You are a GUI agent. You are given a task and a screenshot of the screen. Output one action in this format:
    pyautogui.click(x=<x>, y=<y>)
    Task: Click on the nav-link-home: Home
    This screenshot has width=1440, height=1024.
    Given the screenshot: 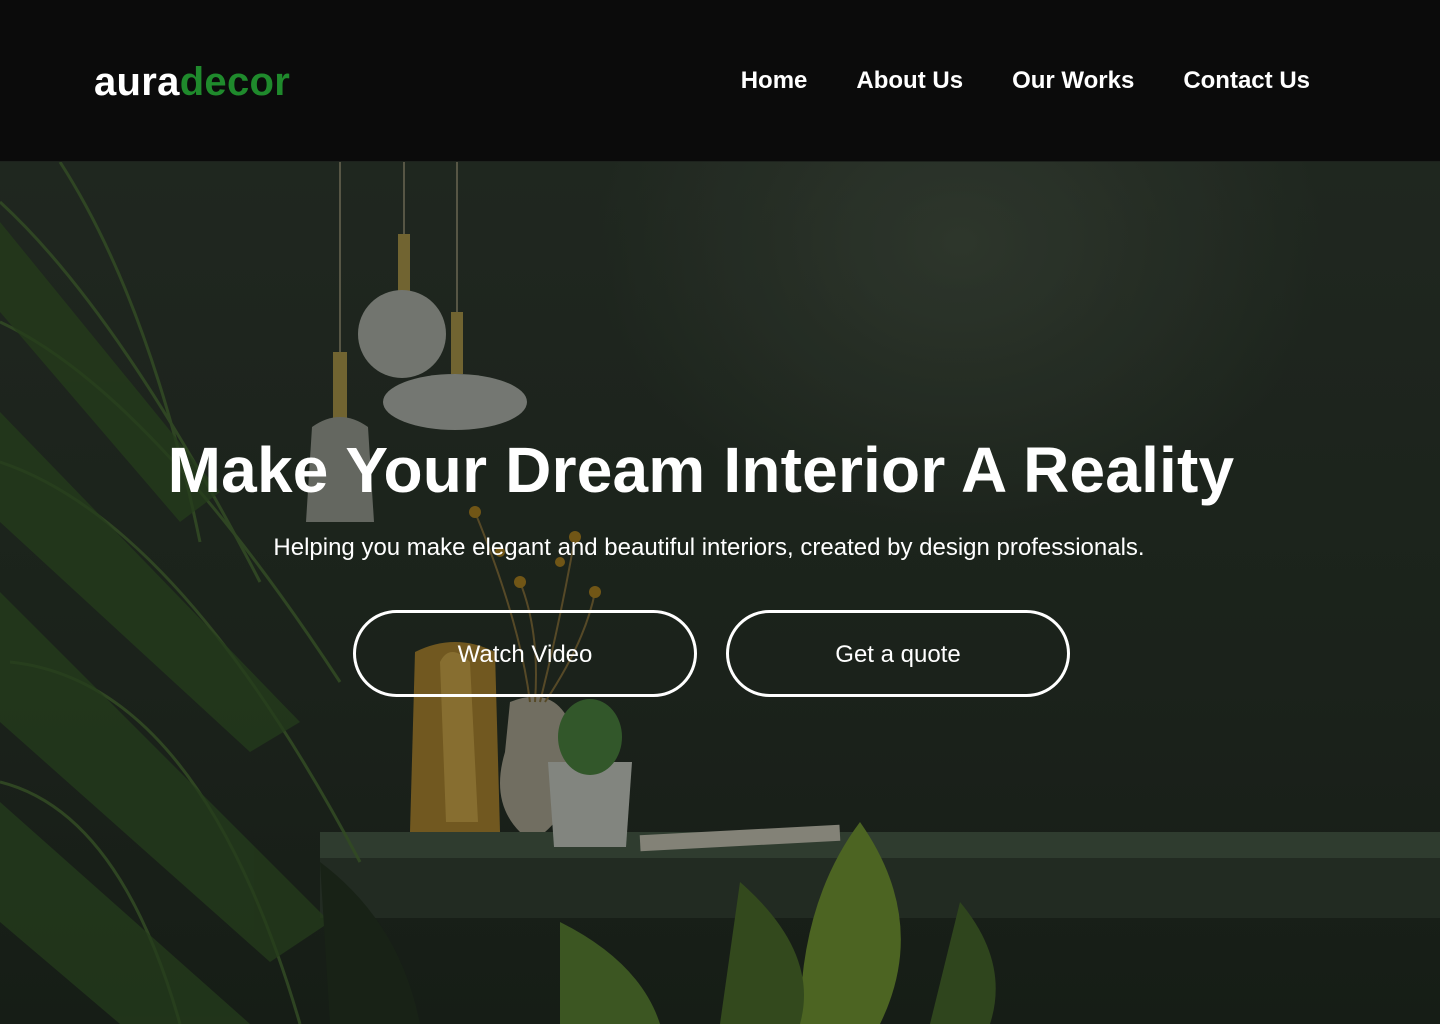 What is the action you would take?
    pyautogui.click(x=774, y=81)
    